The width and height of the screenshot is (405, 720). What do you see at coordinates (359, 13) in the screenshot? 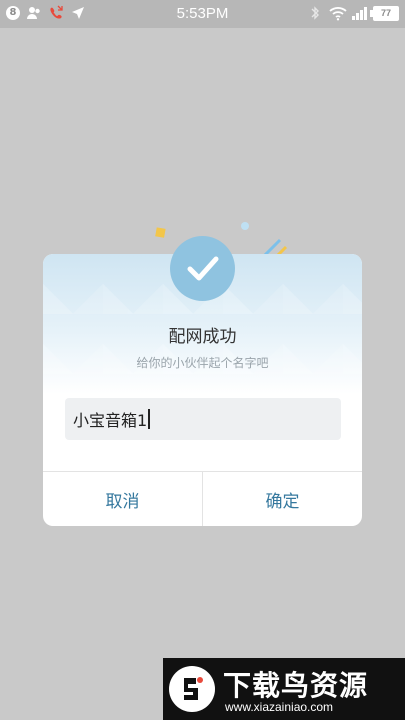
I see `signal-strength-icon` at bounding box center [359, 13].